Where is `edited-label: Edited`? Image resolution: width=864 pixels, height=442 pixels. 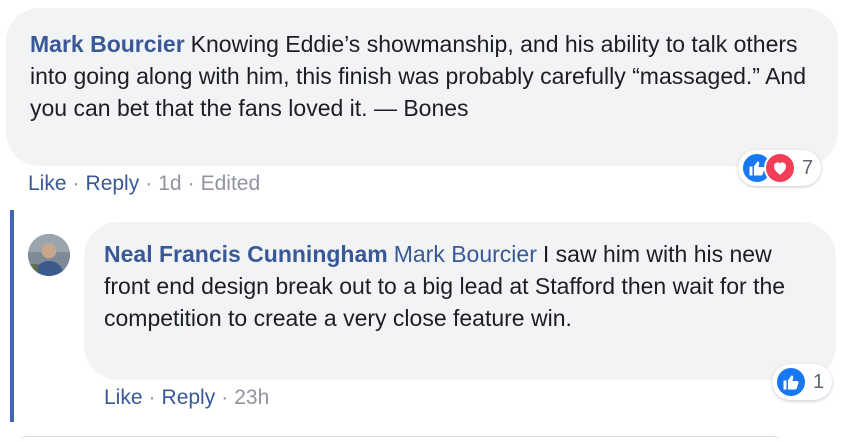
edited-label: Edited is located at coordinates (231, 183).